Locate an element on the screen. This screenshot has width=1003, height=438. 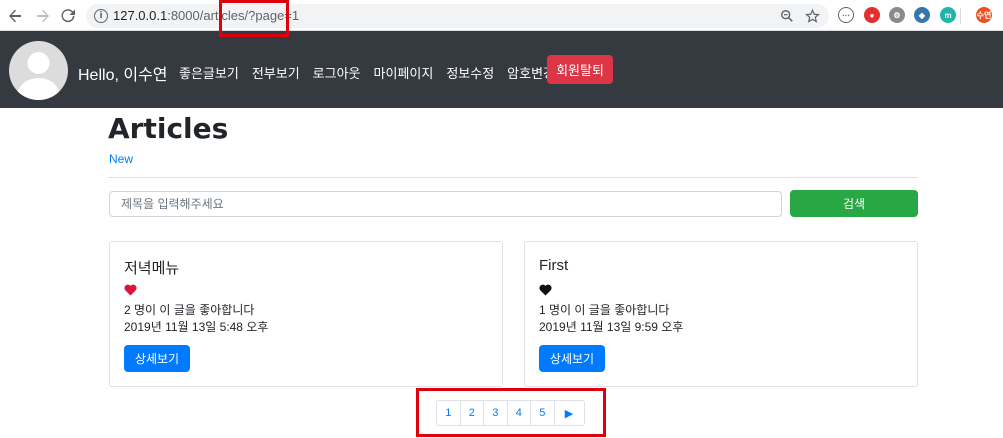
new-article-link: New is located at coordinates (121, 159).